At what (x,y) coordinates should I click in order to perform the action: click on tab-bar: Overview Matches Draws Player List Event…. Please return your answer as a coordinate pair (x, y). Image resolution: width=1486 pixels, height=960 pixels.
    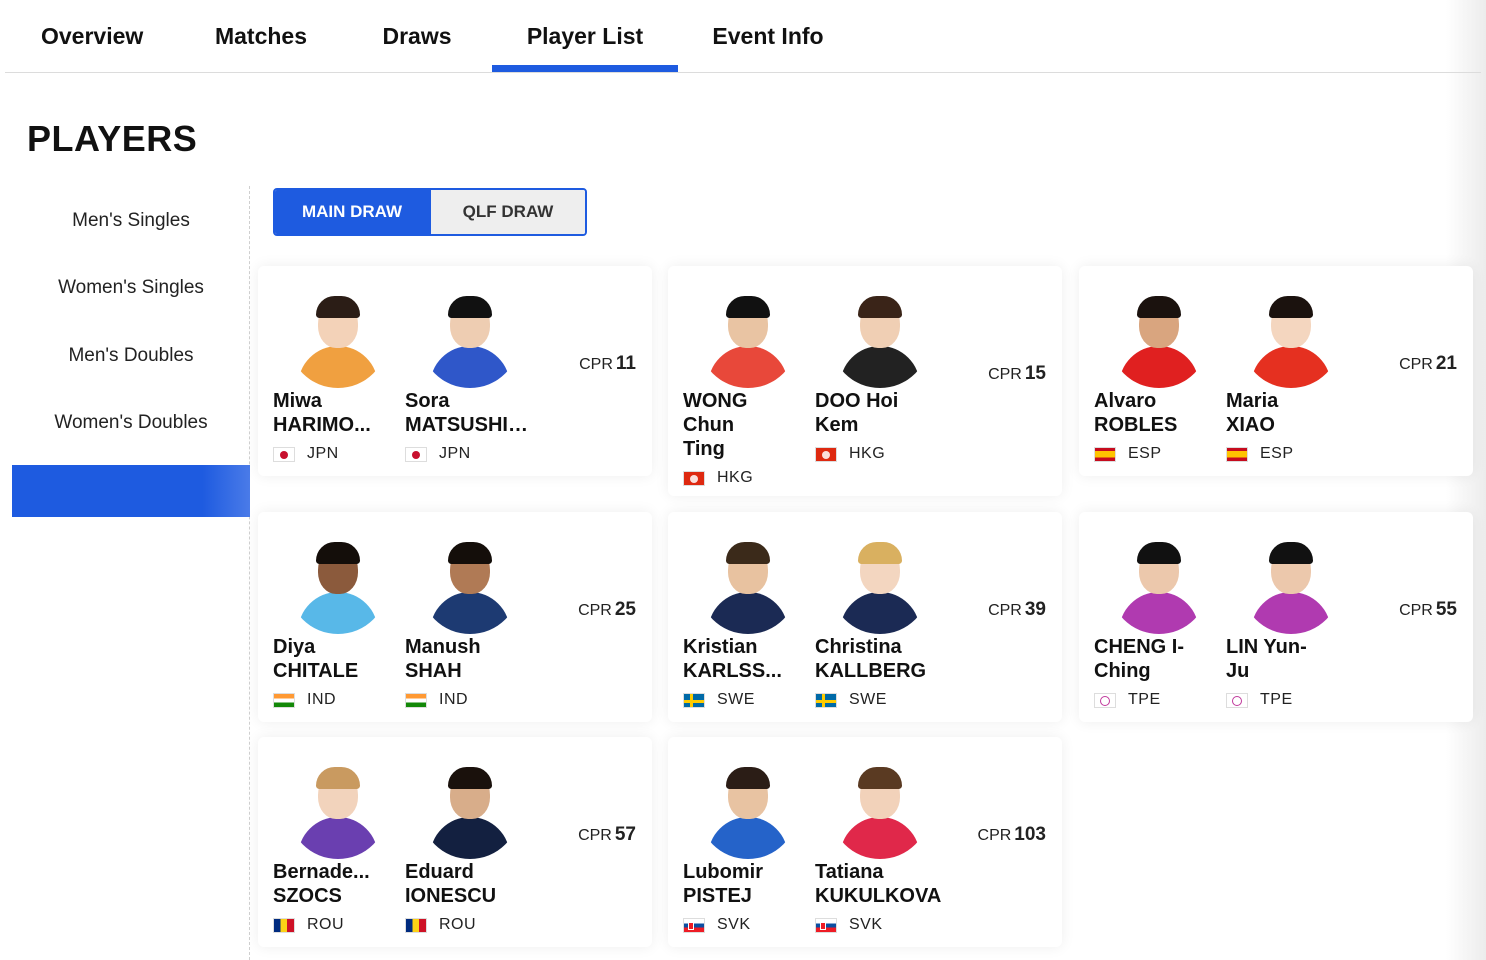
    Looking at the image, I should click on (743, 36).